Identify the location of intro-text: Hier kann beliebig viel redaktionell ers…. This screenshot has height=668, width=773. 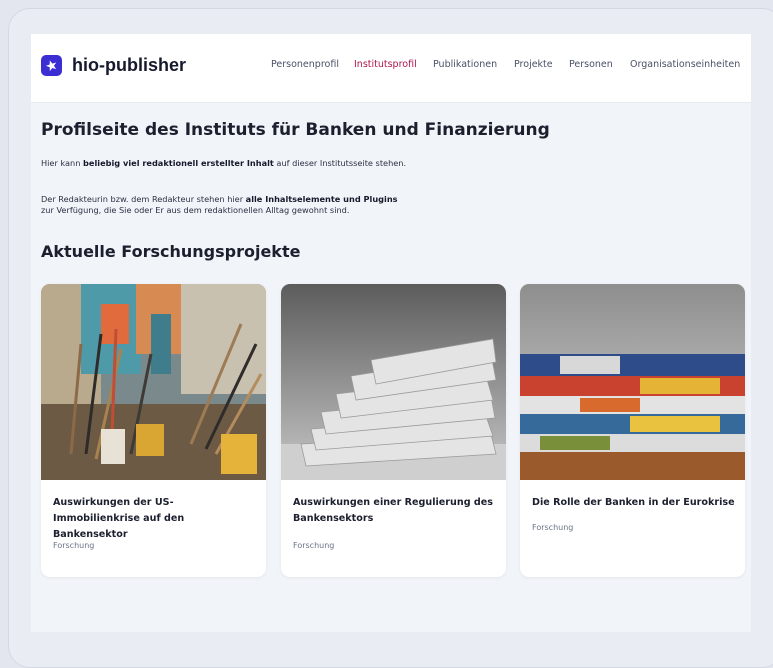
(223, 163).